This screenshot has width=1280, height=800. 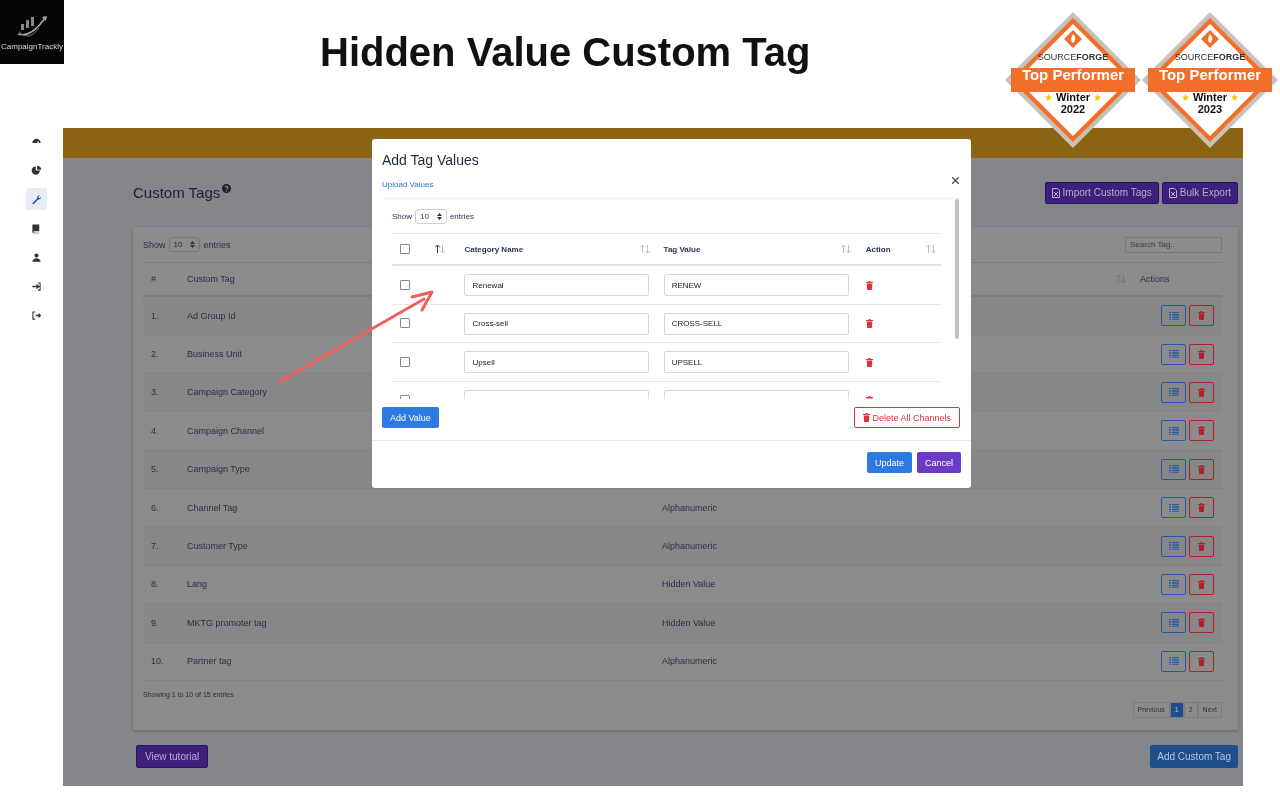 I want to click on table-cell: Partner tag, so click(x=209, y=661).